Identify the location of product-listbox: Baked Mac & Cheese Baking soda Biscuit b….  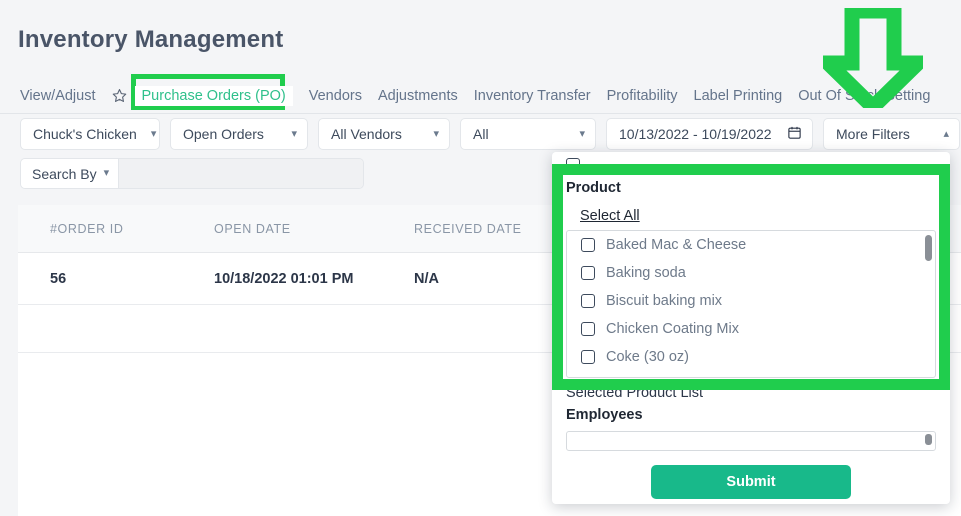
(751, 304).